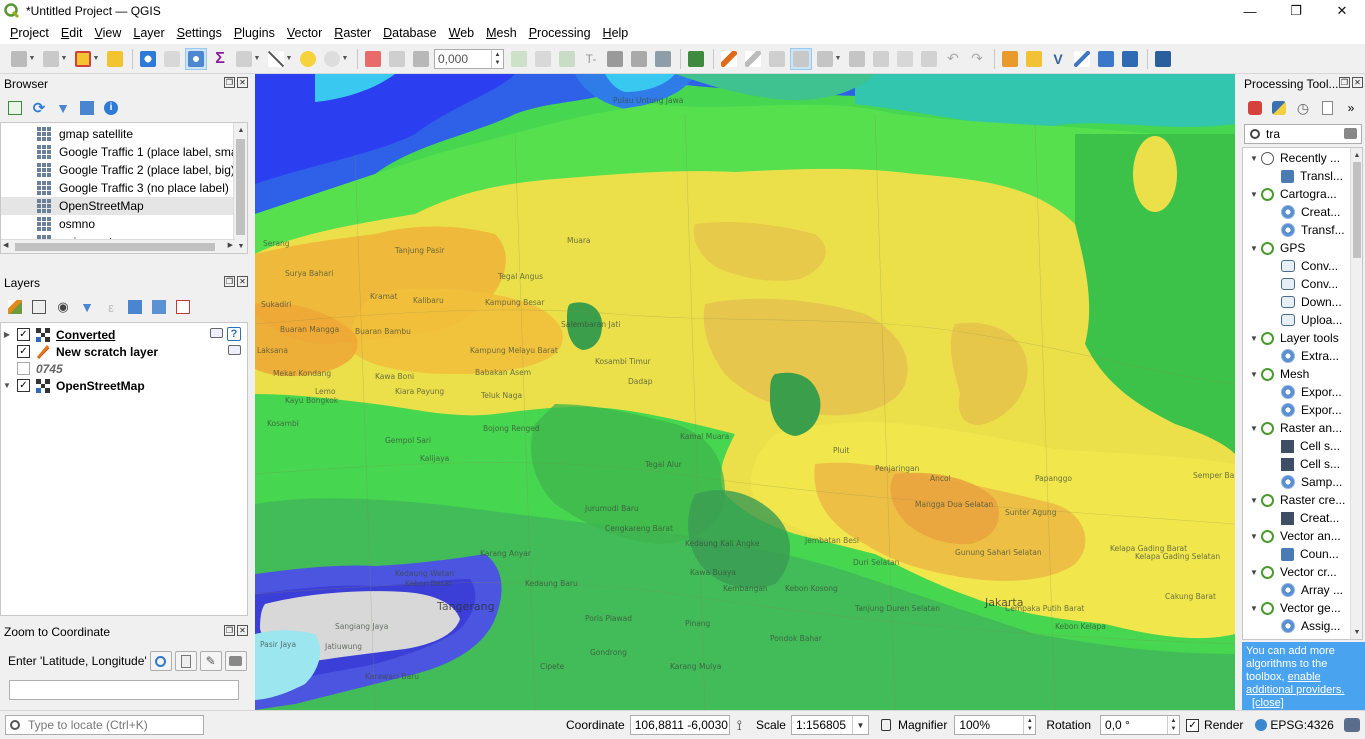 The height and width of the screenshot is (739, 1365). I want to click on rotation-spinbox: 0,0 ° ▲ ▼, so click(1140, 725).